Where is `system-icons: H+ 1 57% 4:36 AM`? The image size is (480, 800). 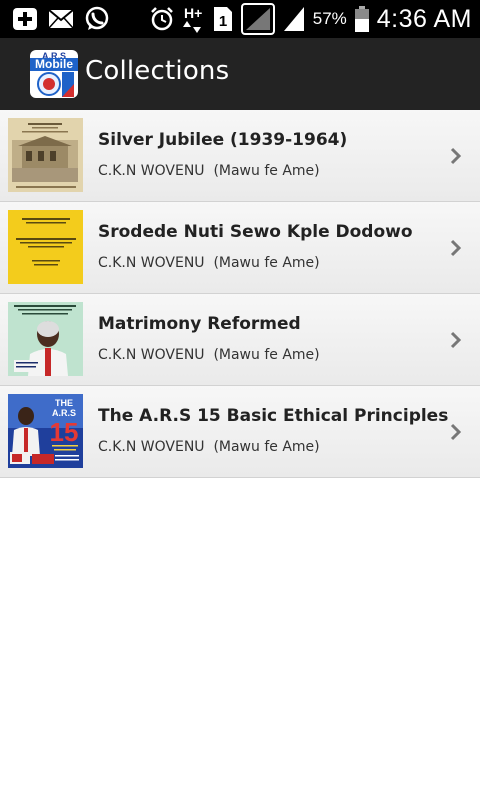
system-icons: H+ 1 57% 4:36 AM is located at coordinates (310, 19).